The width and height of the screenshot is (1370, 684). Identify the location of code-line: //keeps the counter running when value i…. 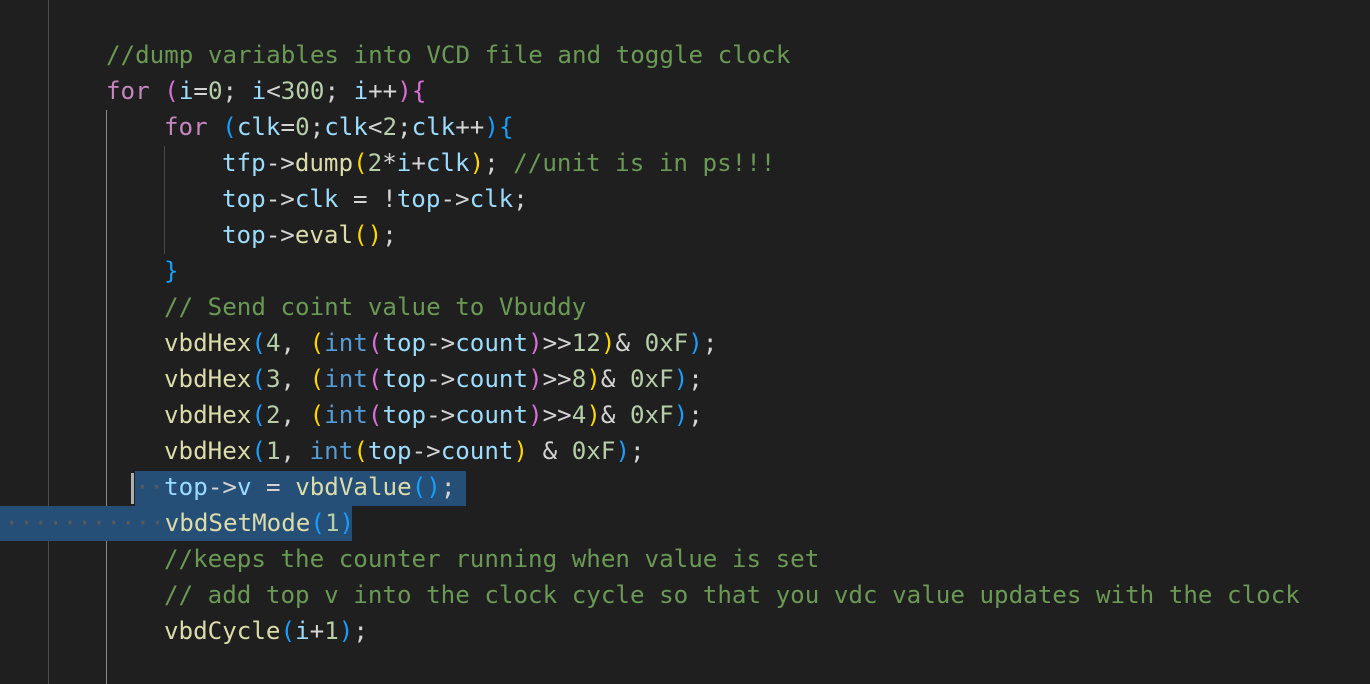
(491, 559).